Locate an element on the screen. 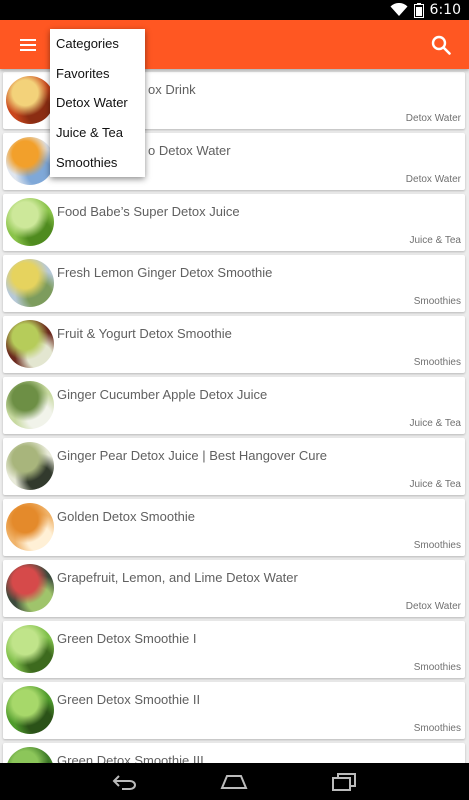 The width and height of the screenshot is (469, 800). dropdown-item-favorites: Favorites is located at coordinates (97, 74).